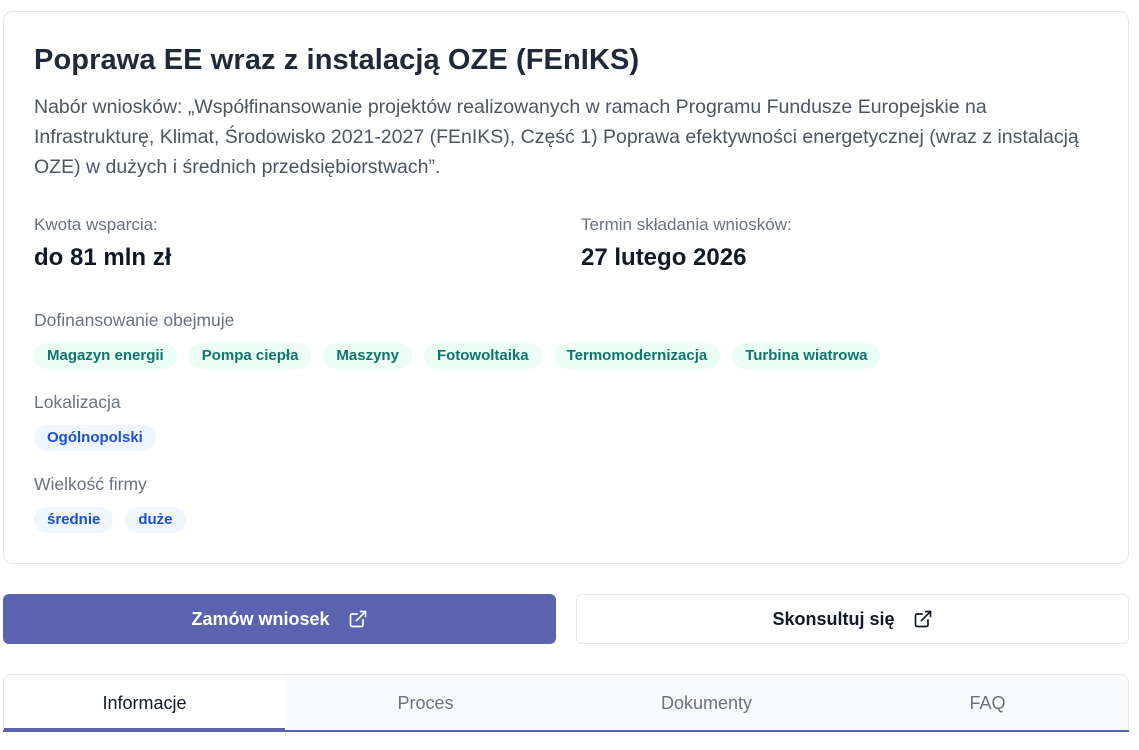 The image size is (1139, 750). I want to click on consult-button: Skonsultuj się, so click(852, 619).